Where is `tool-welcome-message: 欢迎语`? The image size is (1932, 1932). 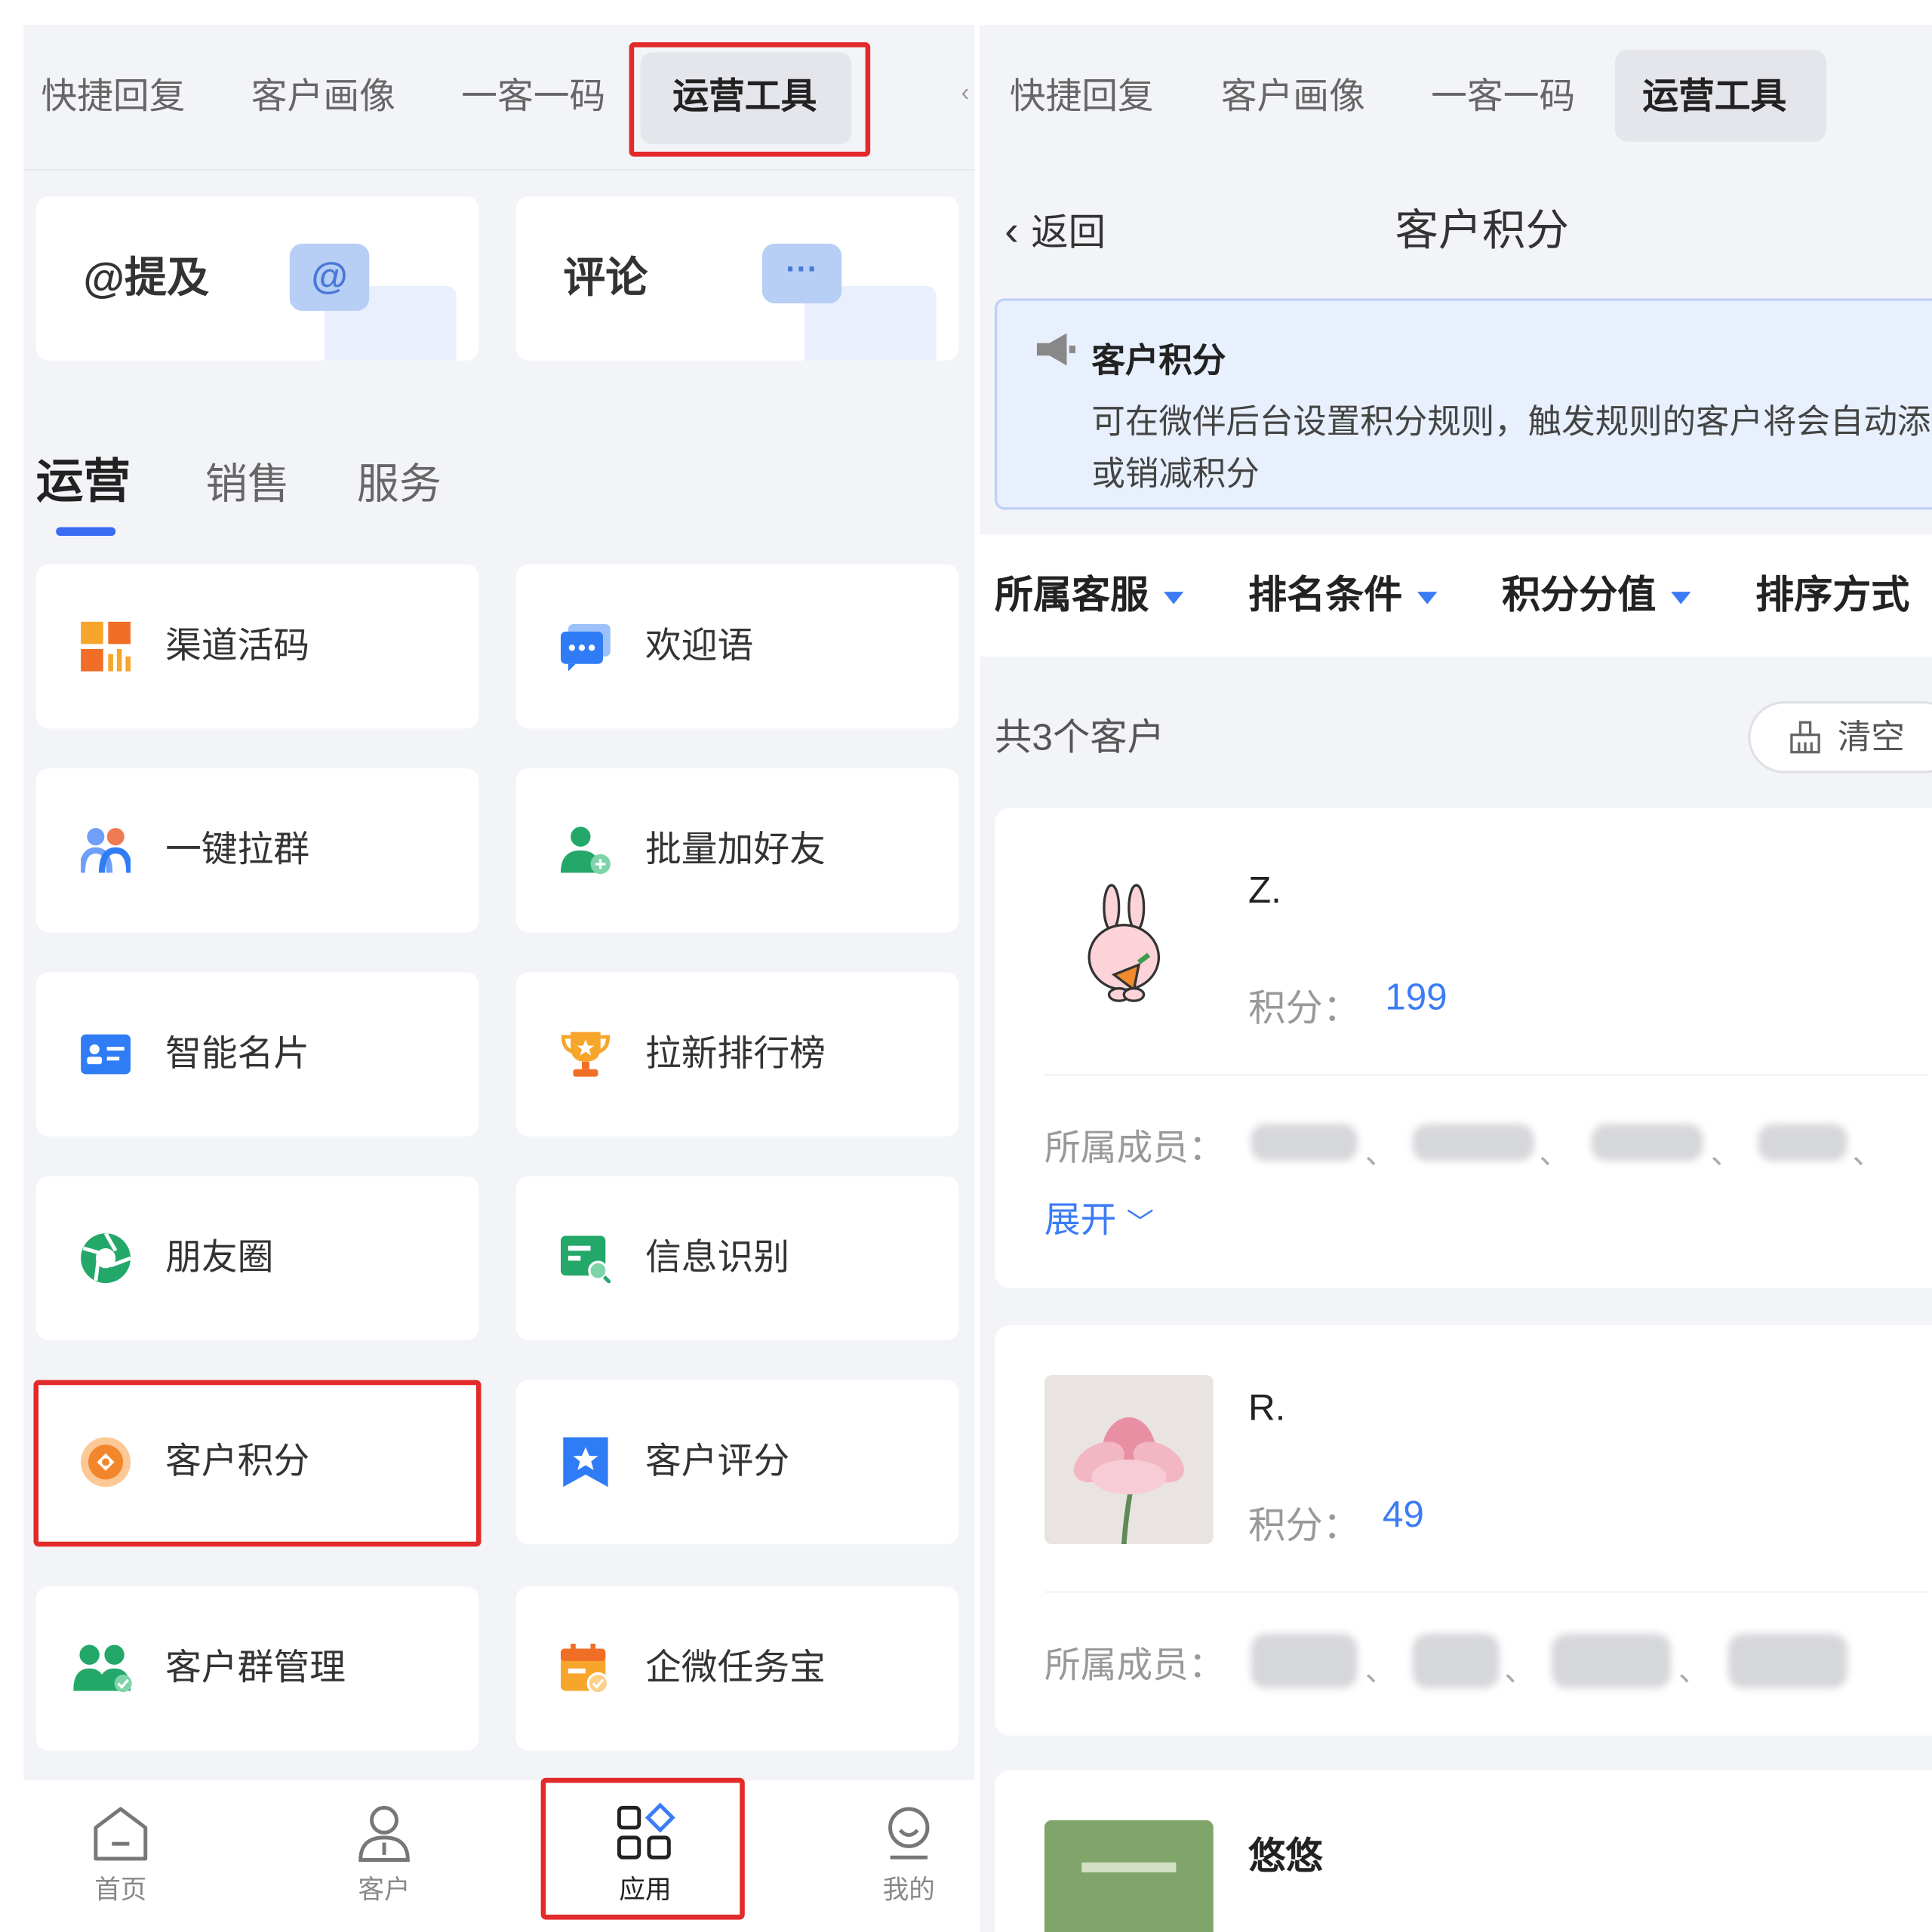
tool-welcome-message: 欢迎语 is located at coordinates (737, 646).